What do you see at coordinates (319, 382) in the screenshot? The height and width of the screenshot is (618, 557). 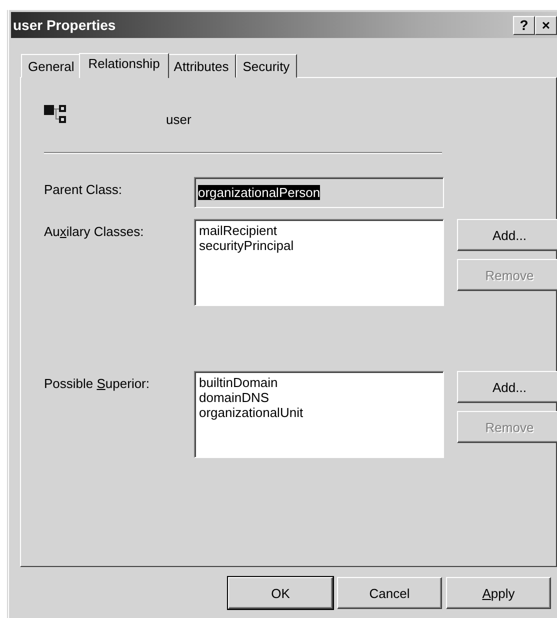 I see `list-item: builtinDomain` at bounding box center [319, 382].